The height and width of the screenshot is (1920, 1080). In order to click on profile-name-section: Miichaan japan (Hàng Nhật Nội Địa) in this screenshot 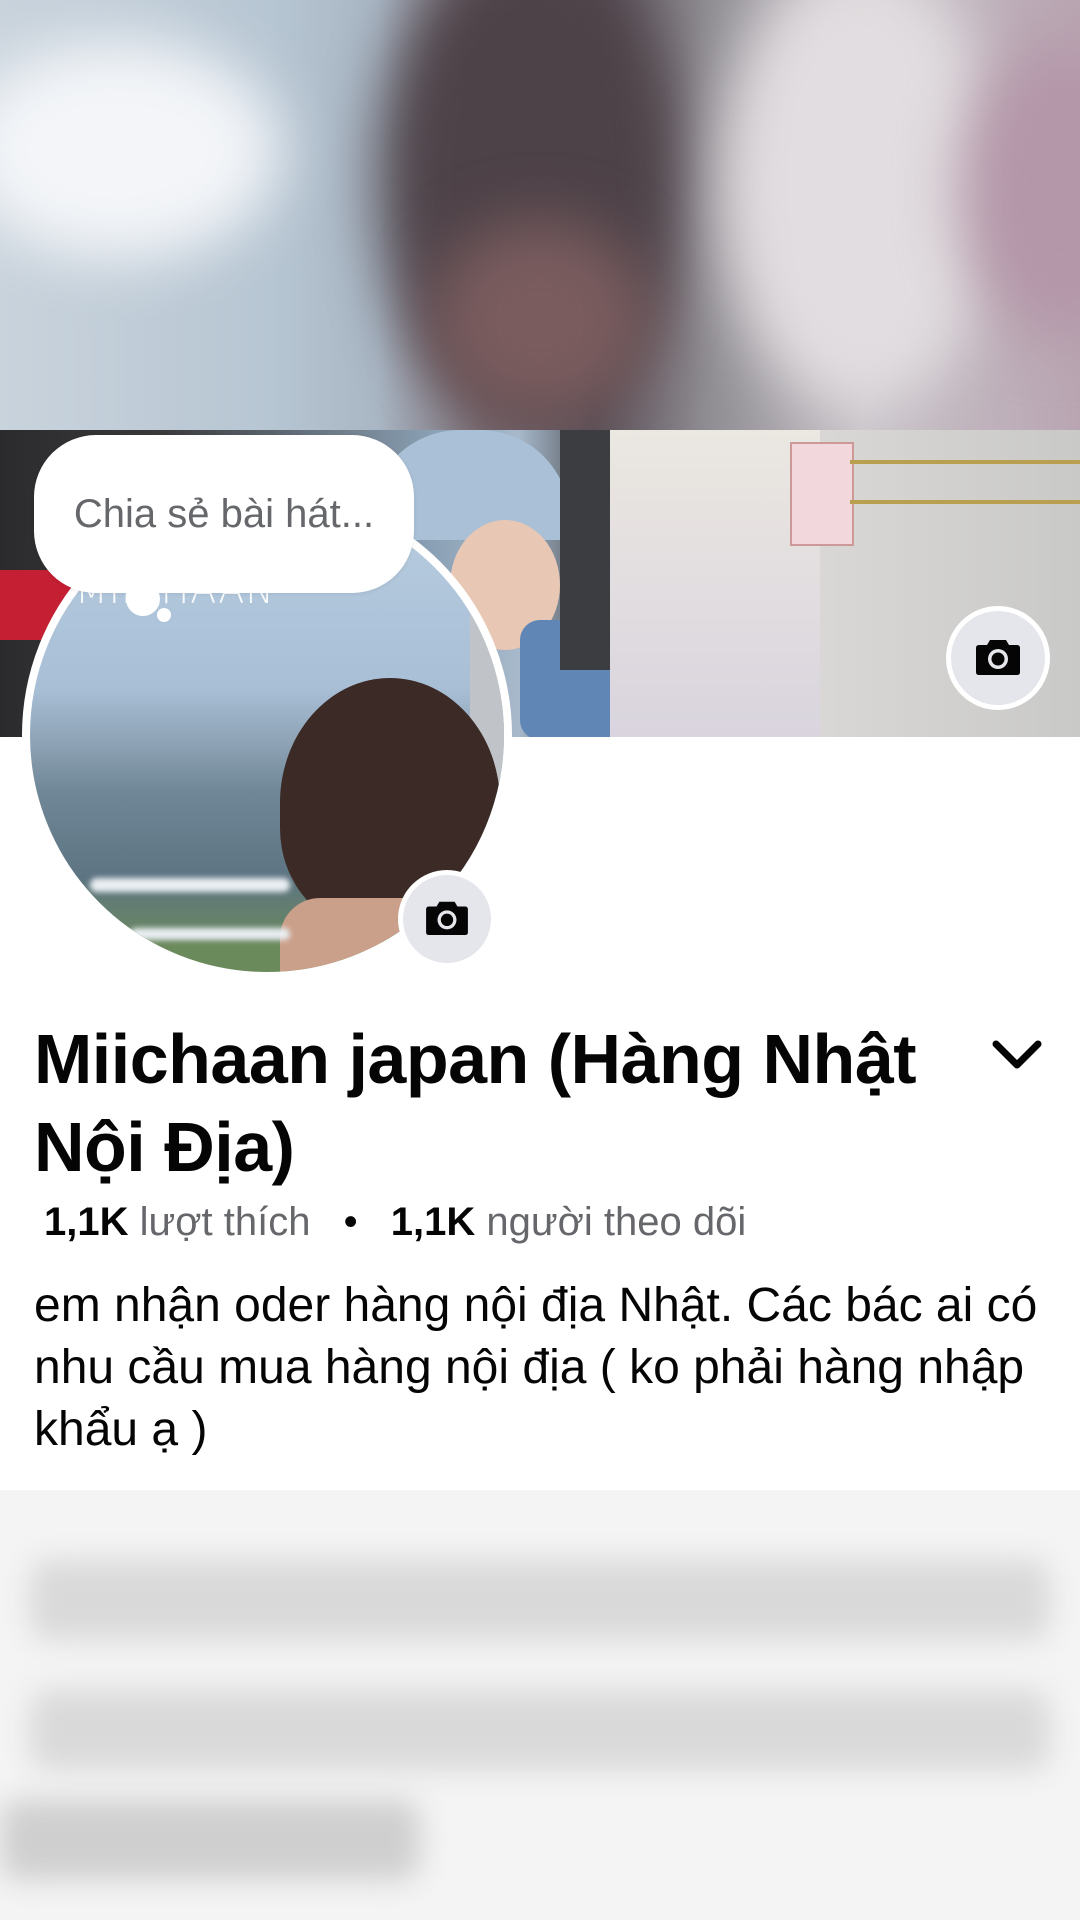, I will do `click(494, 1103)`.